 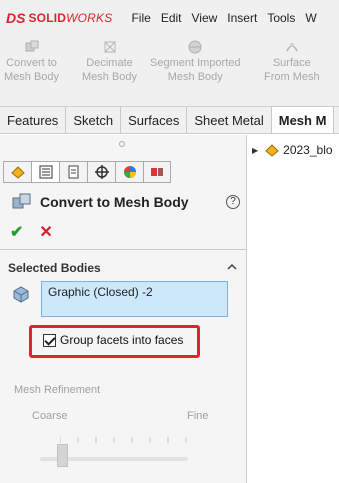 I want to click on coarse-label: Coarse, so click(x=50, y=416).